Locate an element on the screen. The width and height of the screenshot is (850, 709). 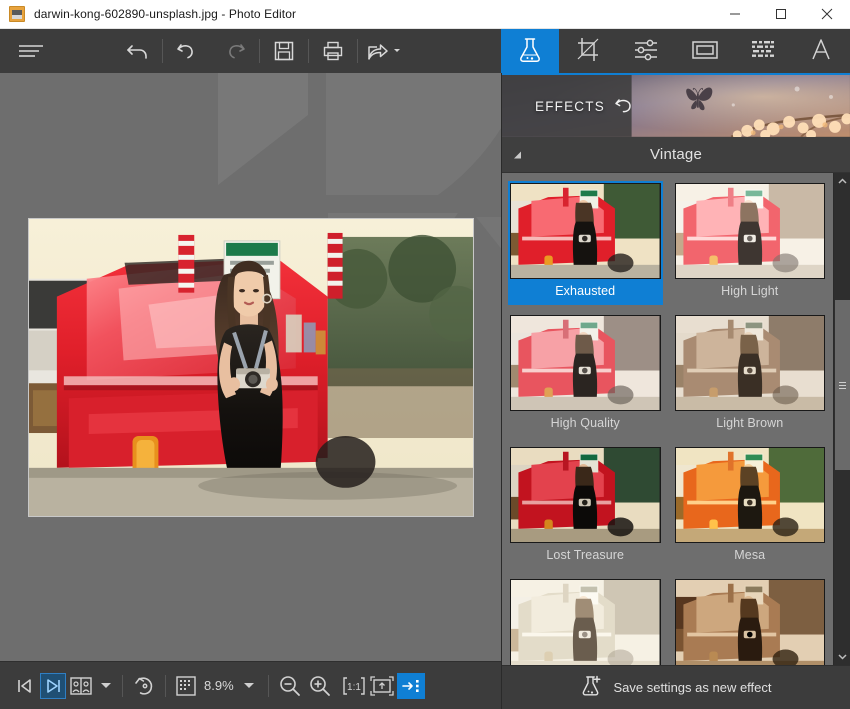
effect-label: Exhausted is located at coordinates (585, 291).